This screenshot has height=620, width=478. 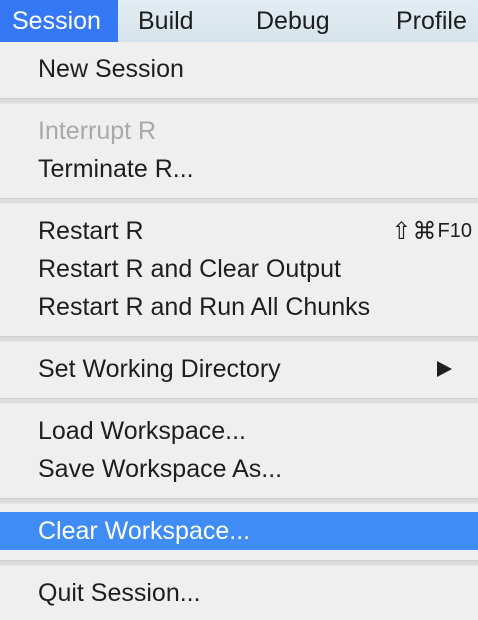 What do you see at coordinates (91, 230) in the screenshot?
I see `menu-item-label: Restart R` at bounding box center [91, 230].